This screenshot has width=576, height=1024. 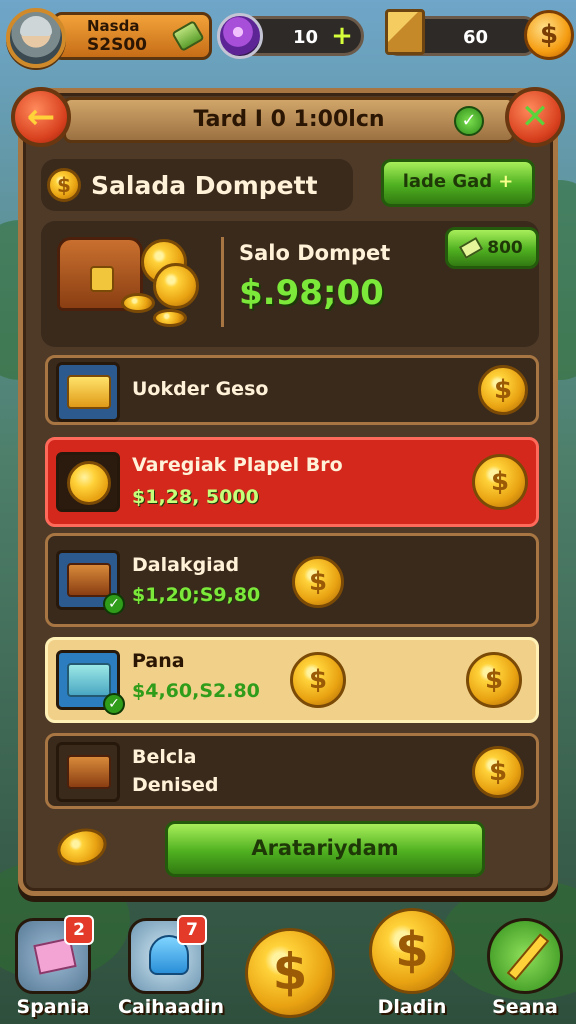 I want to click on panel-header: Tard I 0 1:00lcn ✓, so click(x=289, y=120).